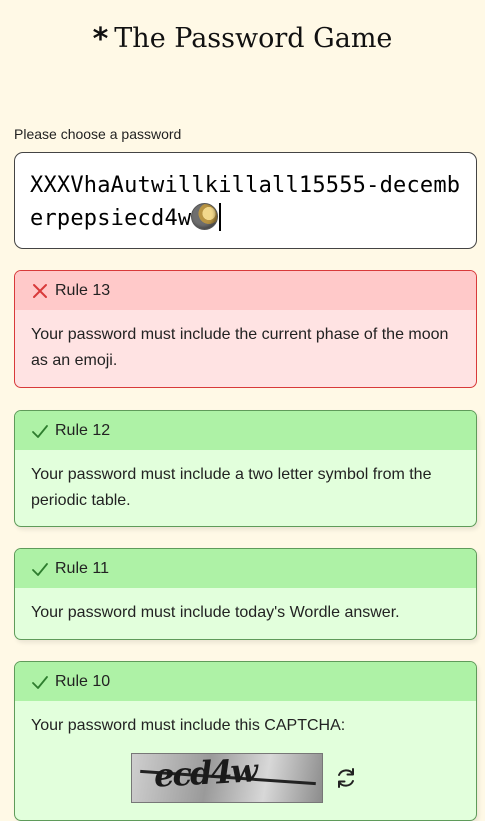 The width and height of the screenshot is (485, 821). Describe the element at coordinates (205, 774) in the screenshot. I see `captcha-text: ecd4w` at that location.